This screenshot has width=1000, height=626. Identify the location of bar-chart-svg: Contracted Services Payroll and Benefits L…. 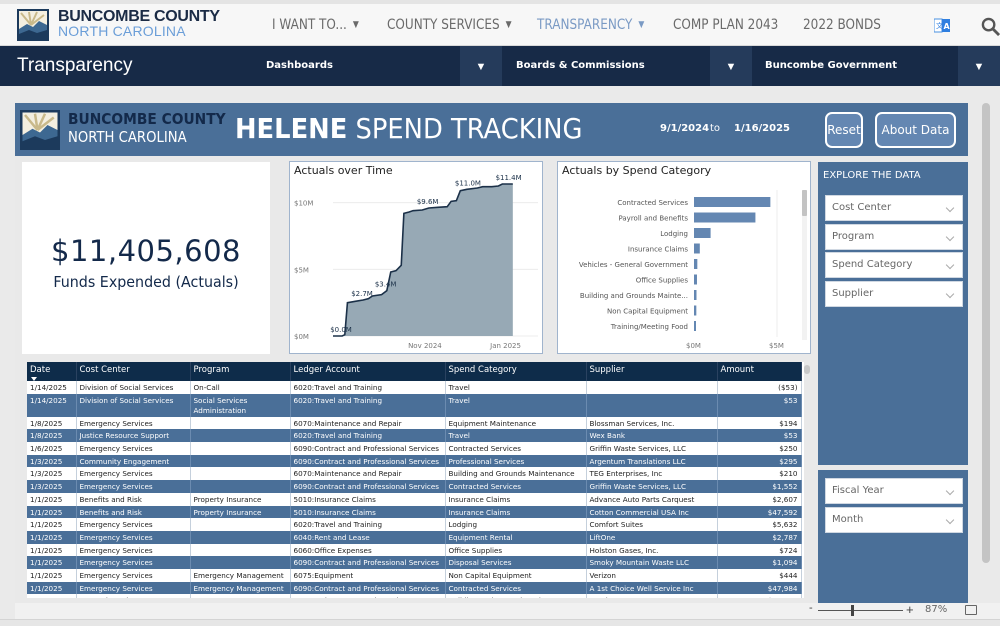
(693, 270).